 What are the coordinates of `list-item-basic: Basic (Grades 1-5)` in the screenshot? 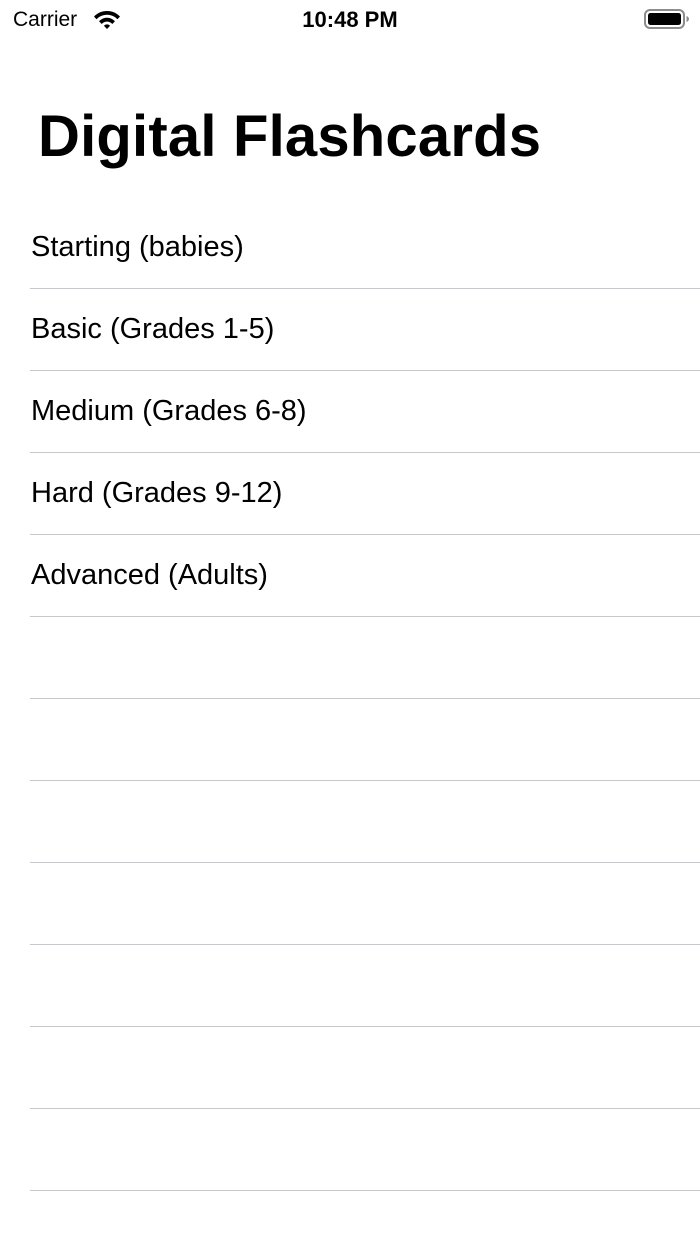 It's located at (350, 330).